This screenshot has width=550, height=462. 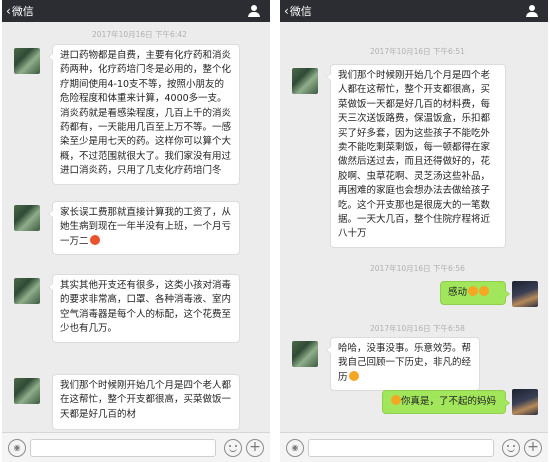 I want to click on timestamp: 2017年10月16日 下午6:51, so click(x=417, y=51).